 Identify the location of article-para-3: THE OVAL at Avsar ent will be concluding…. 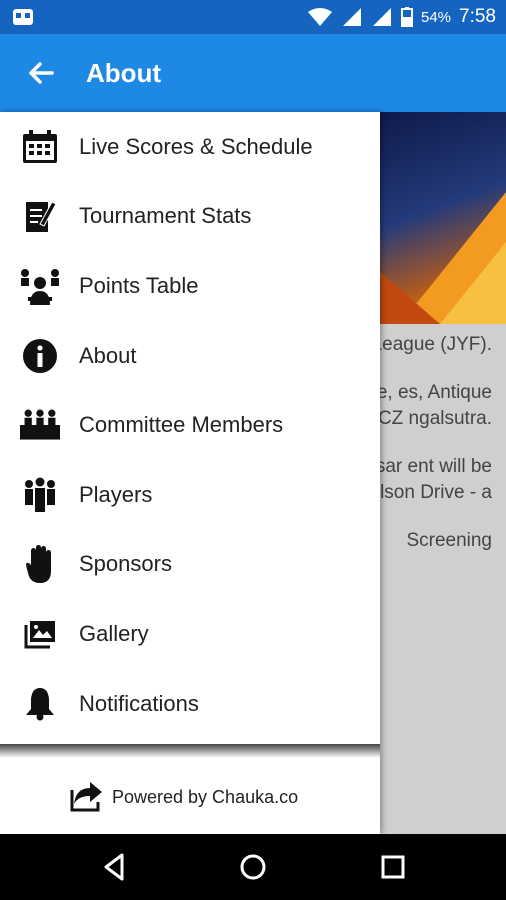
(436, 479).